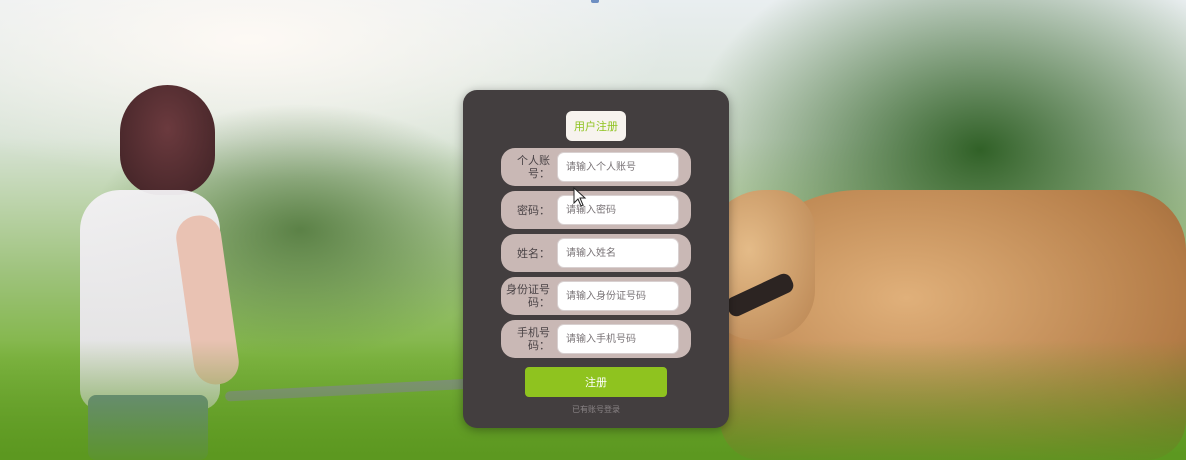  Describe the element at coordinates (580, 197) in the screenshot. I see `mouse-pointer-icon` at that location.